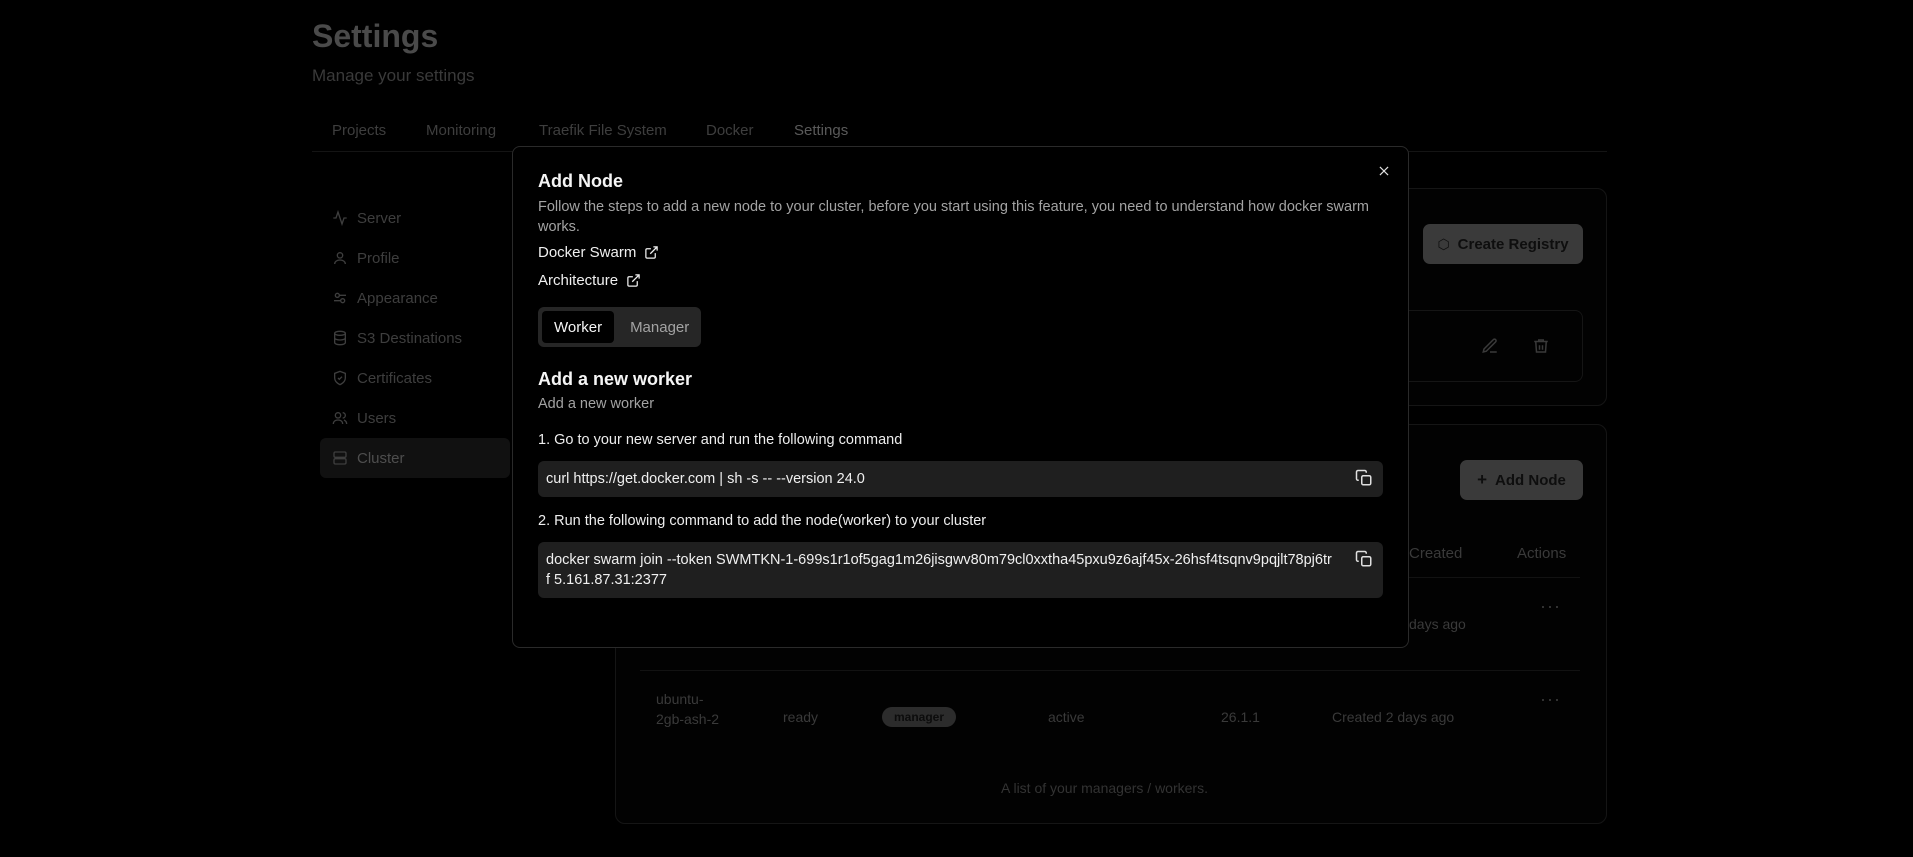 Image resolution: width=1913 pixels, height=857 pixels. Describe the element at coordinates (1542, 553) in the screenshot. I see `column-header-actions: Actions` at that location.